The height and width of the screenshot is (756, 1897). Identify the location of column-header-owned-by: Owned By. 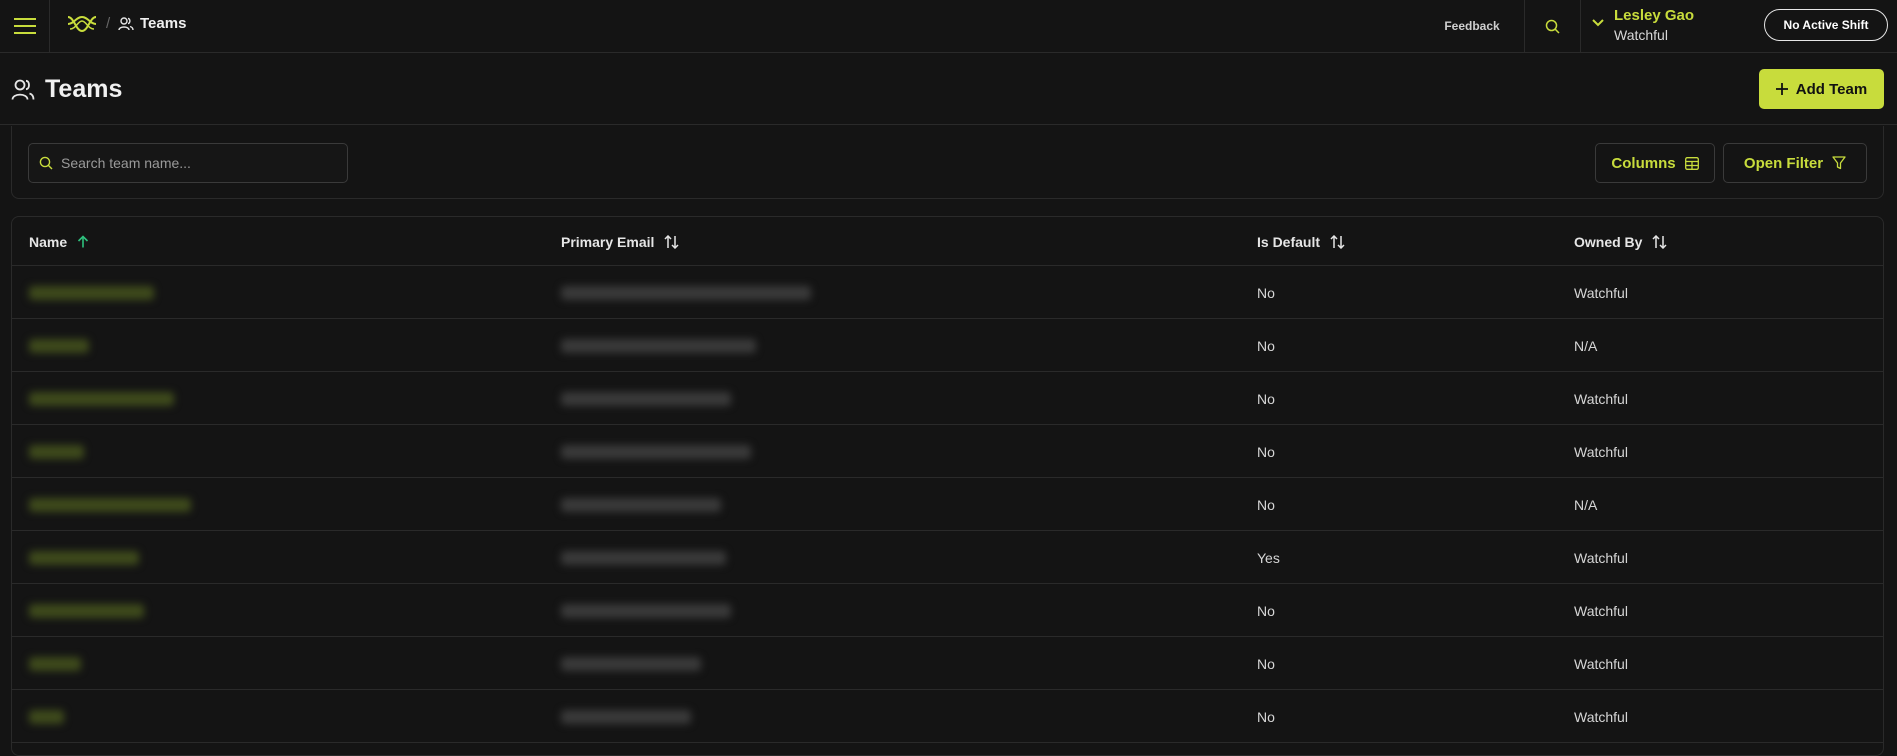
(1620, 241).